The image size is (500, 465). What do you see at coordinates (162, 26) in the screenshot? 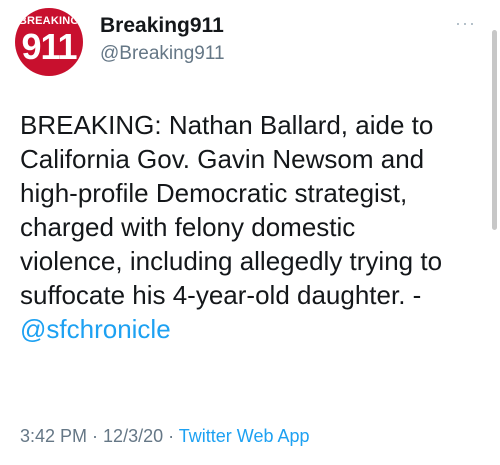
I see `display-name: Breaking911` at bounding box center [162, 26].